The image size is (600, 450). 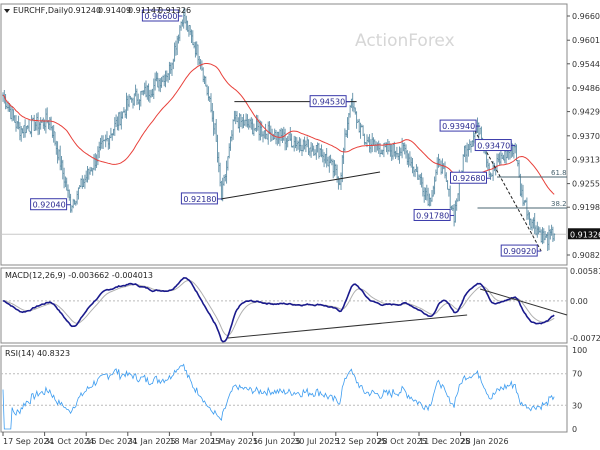 What do you see at coordinates (174, 10) in the screenshot?
I see `ohlc-close: 0.91326` at bounding box center [174, 10].